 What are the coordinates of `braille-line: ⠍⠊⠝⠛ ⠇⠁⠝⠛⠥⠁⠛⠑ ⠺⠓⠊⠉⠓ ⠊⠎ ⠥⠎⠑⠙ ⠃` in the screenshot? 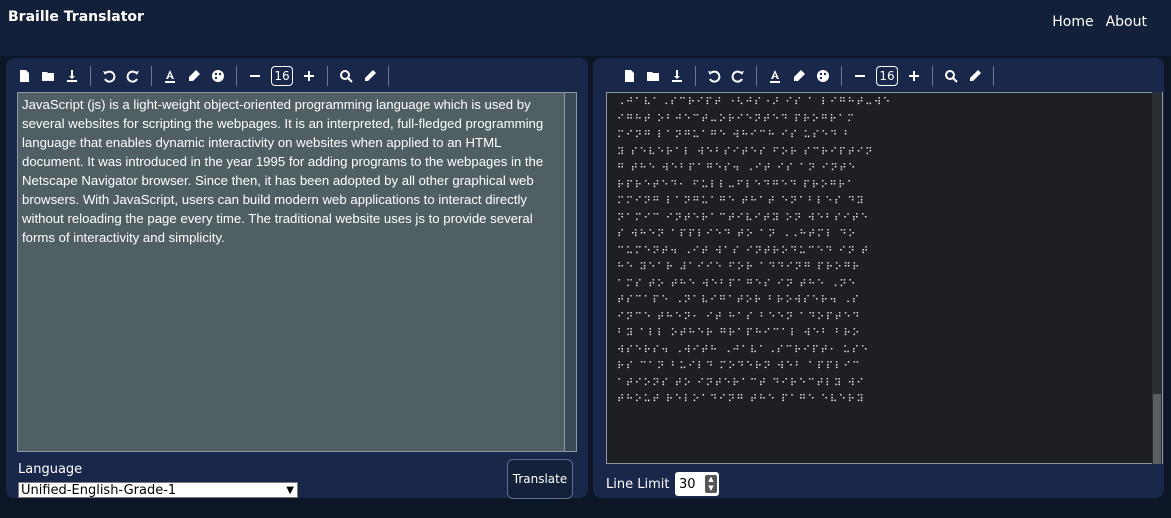 It's located at (735, 135).